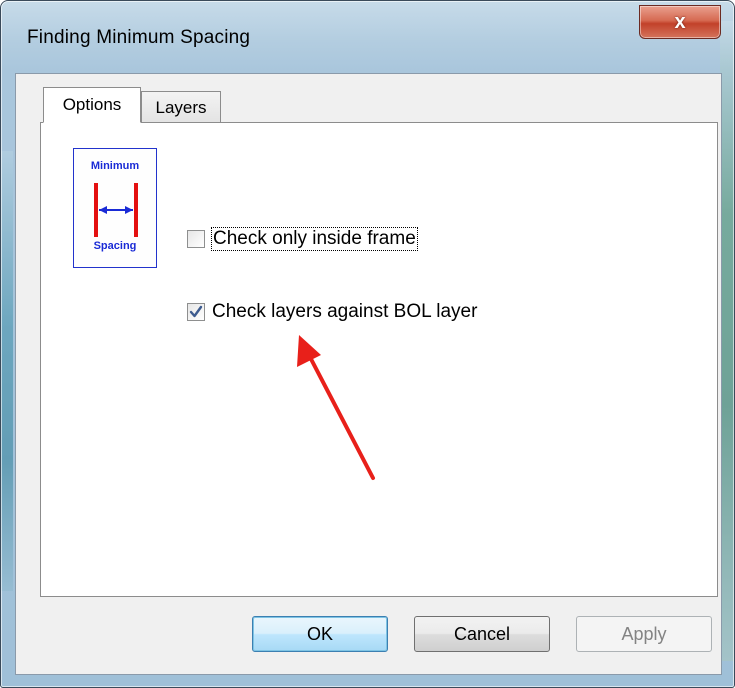  I want to click on checkbox-inside-frame, so click(196, 239).